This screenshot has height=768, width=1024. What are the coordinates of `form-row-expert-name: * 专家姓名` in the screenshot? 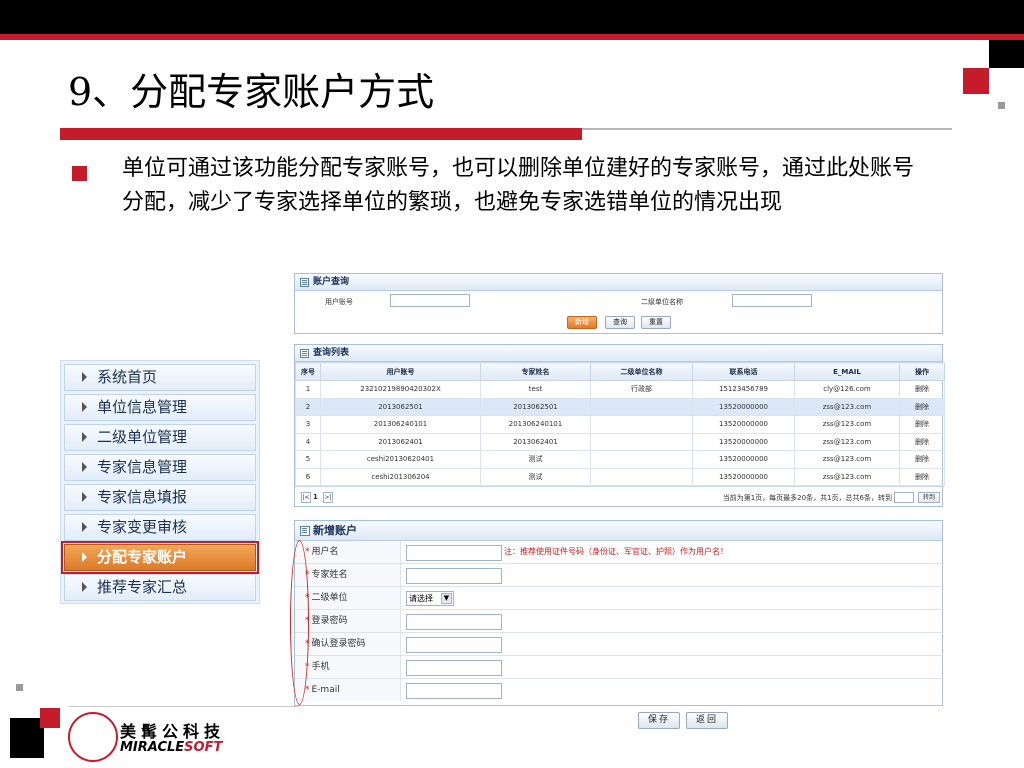 It's located at (619, 575).